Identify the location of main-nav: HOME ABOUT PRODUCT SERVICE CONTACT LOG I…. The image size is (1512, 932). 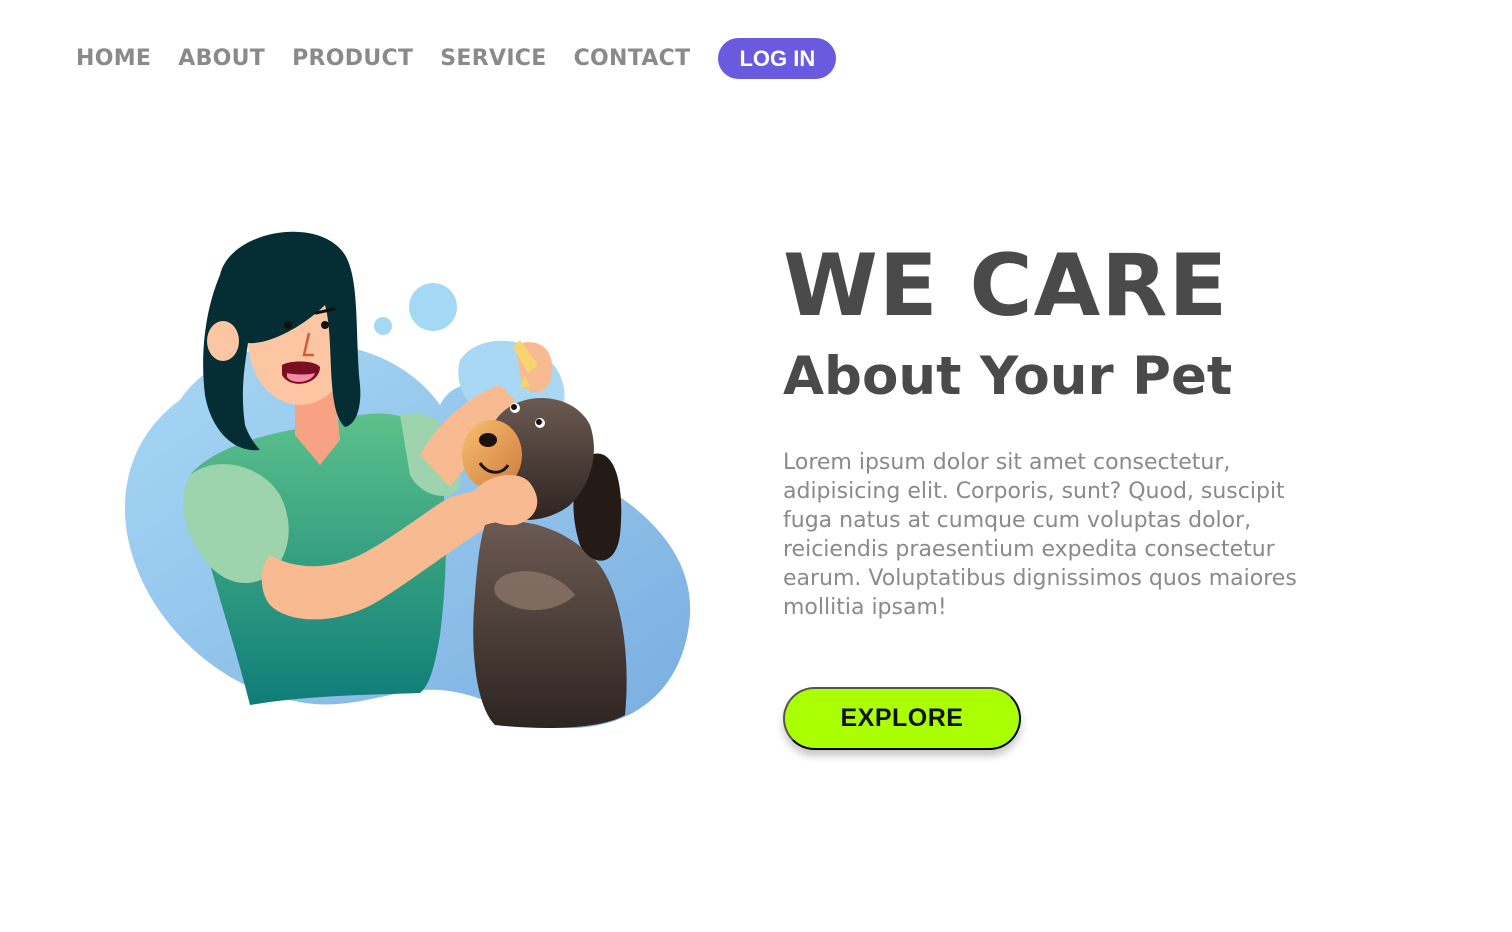
(456, 58).